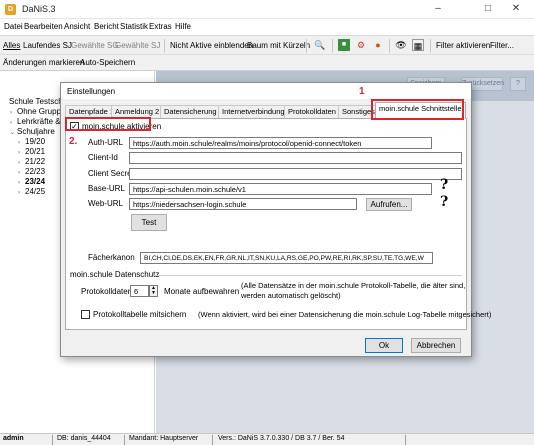  I want to click on menu-bearbeiten: Bearbeiten, so click(43, 26).